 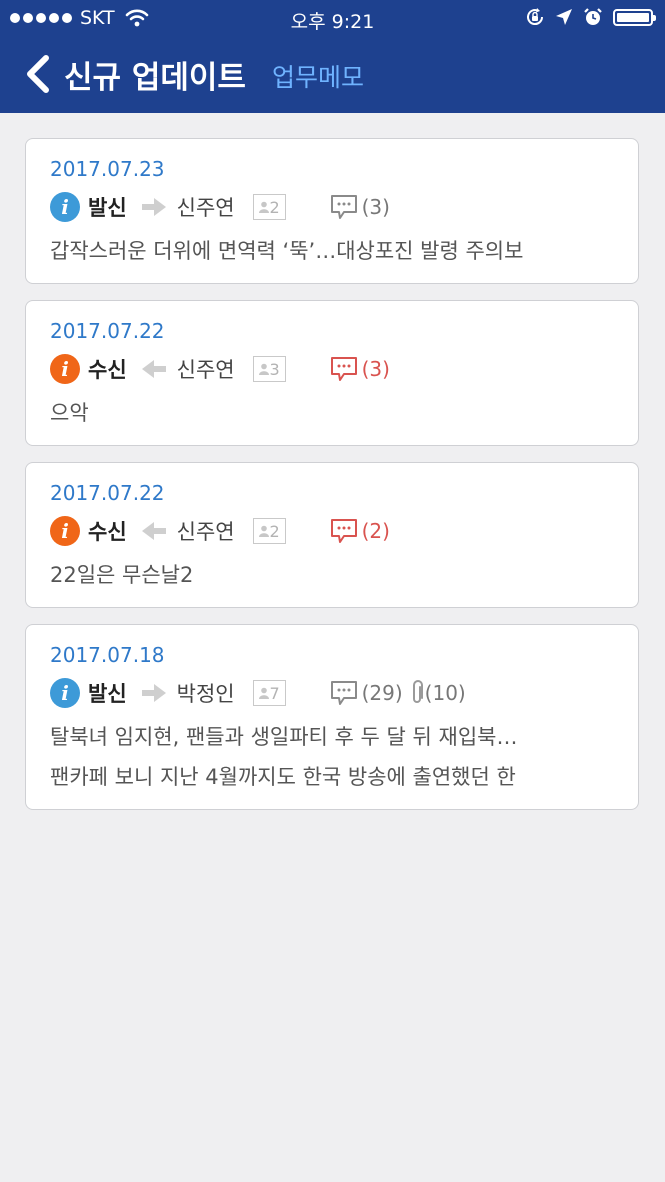 I want to click on recipient-count-value: 3, so click(x=274, y=369).